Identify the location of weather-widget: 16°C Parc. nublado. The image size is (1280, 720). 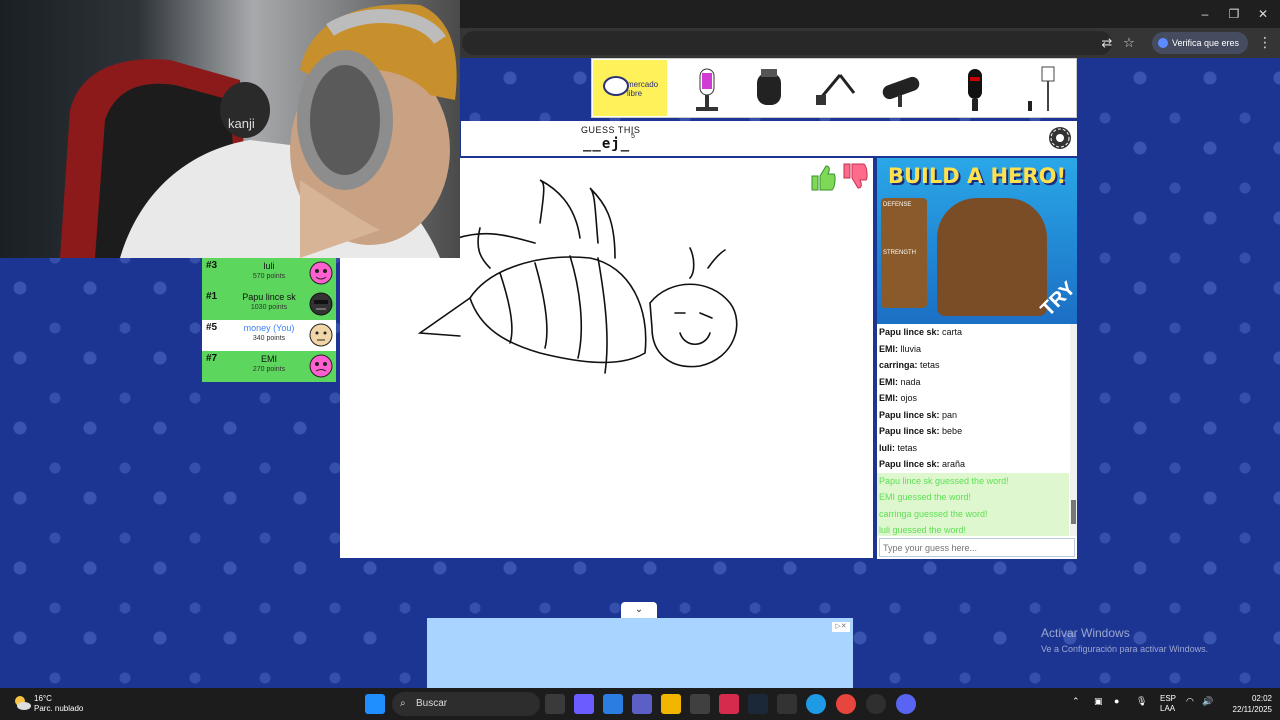
(58, 704).